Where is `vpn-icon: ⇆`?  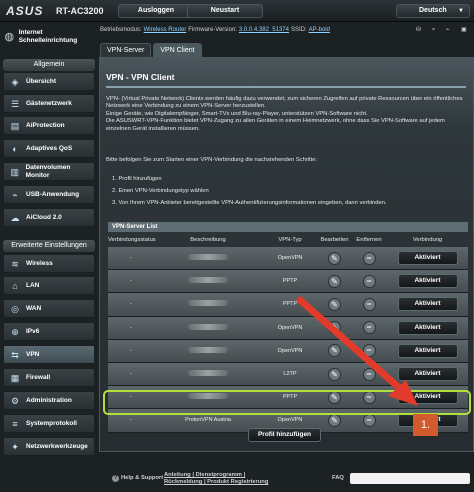 vpn-icon: ⇆ is located at coordinates (15, 354).